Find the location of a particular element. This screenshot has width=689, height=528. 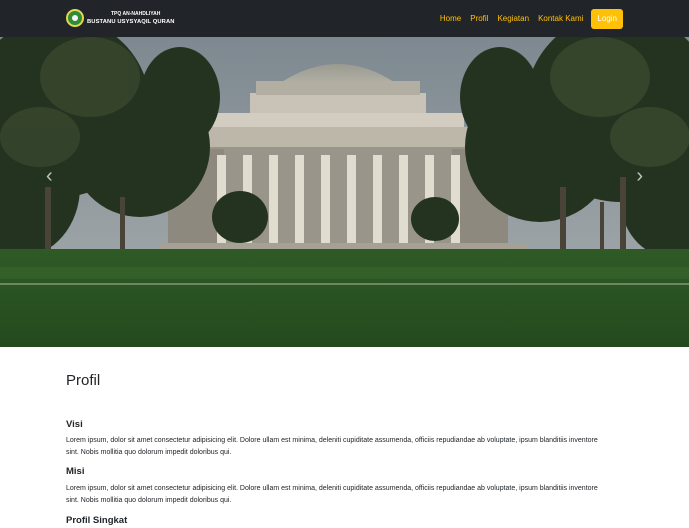

brand-subtitle: TPQ AN-NAHDLIYAH is located at coordinates (136, 14).